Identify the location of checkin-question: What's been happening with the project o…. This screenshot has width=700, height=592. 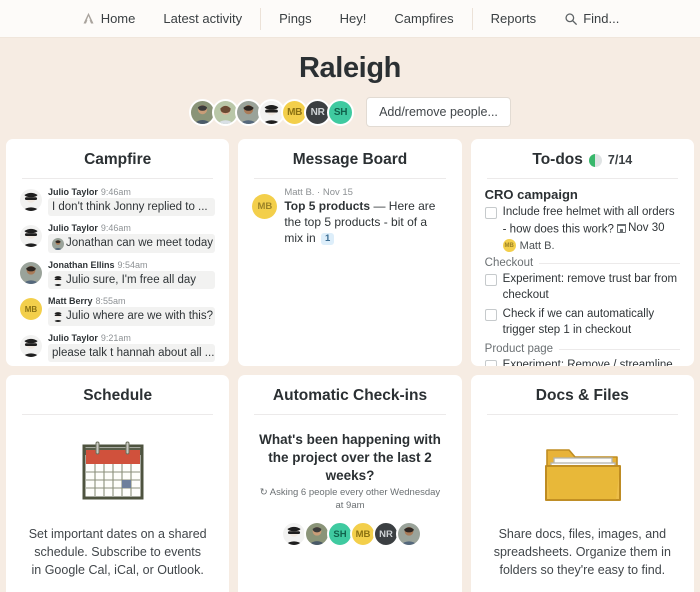
(350, 457).